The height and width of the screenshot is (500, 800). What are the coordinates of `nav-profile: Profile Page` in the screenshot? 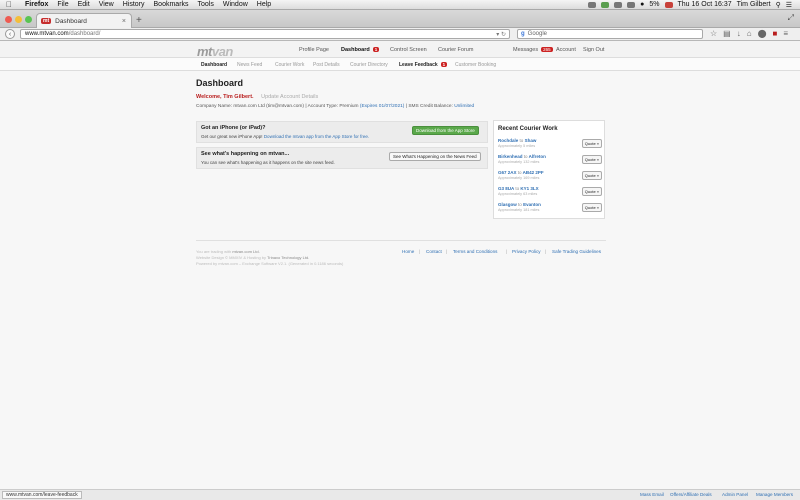 It's located at (314, 50).